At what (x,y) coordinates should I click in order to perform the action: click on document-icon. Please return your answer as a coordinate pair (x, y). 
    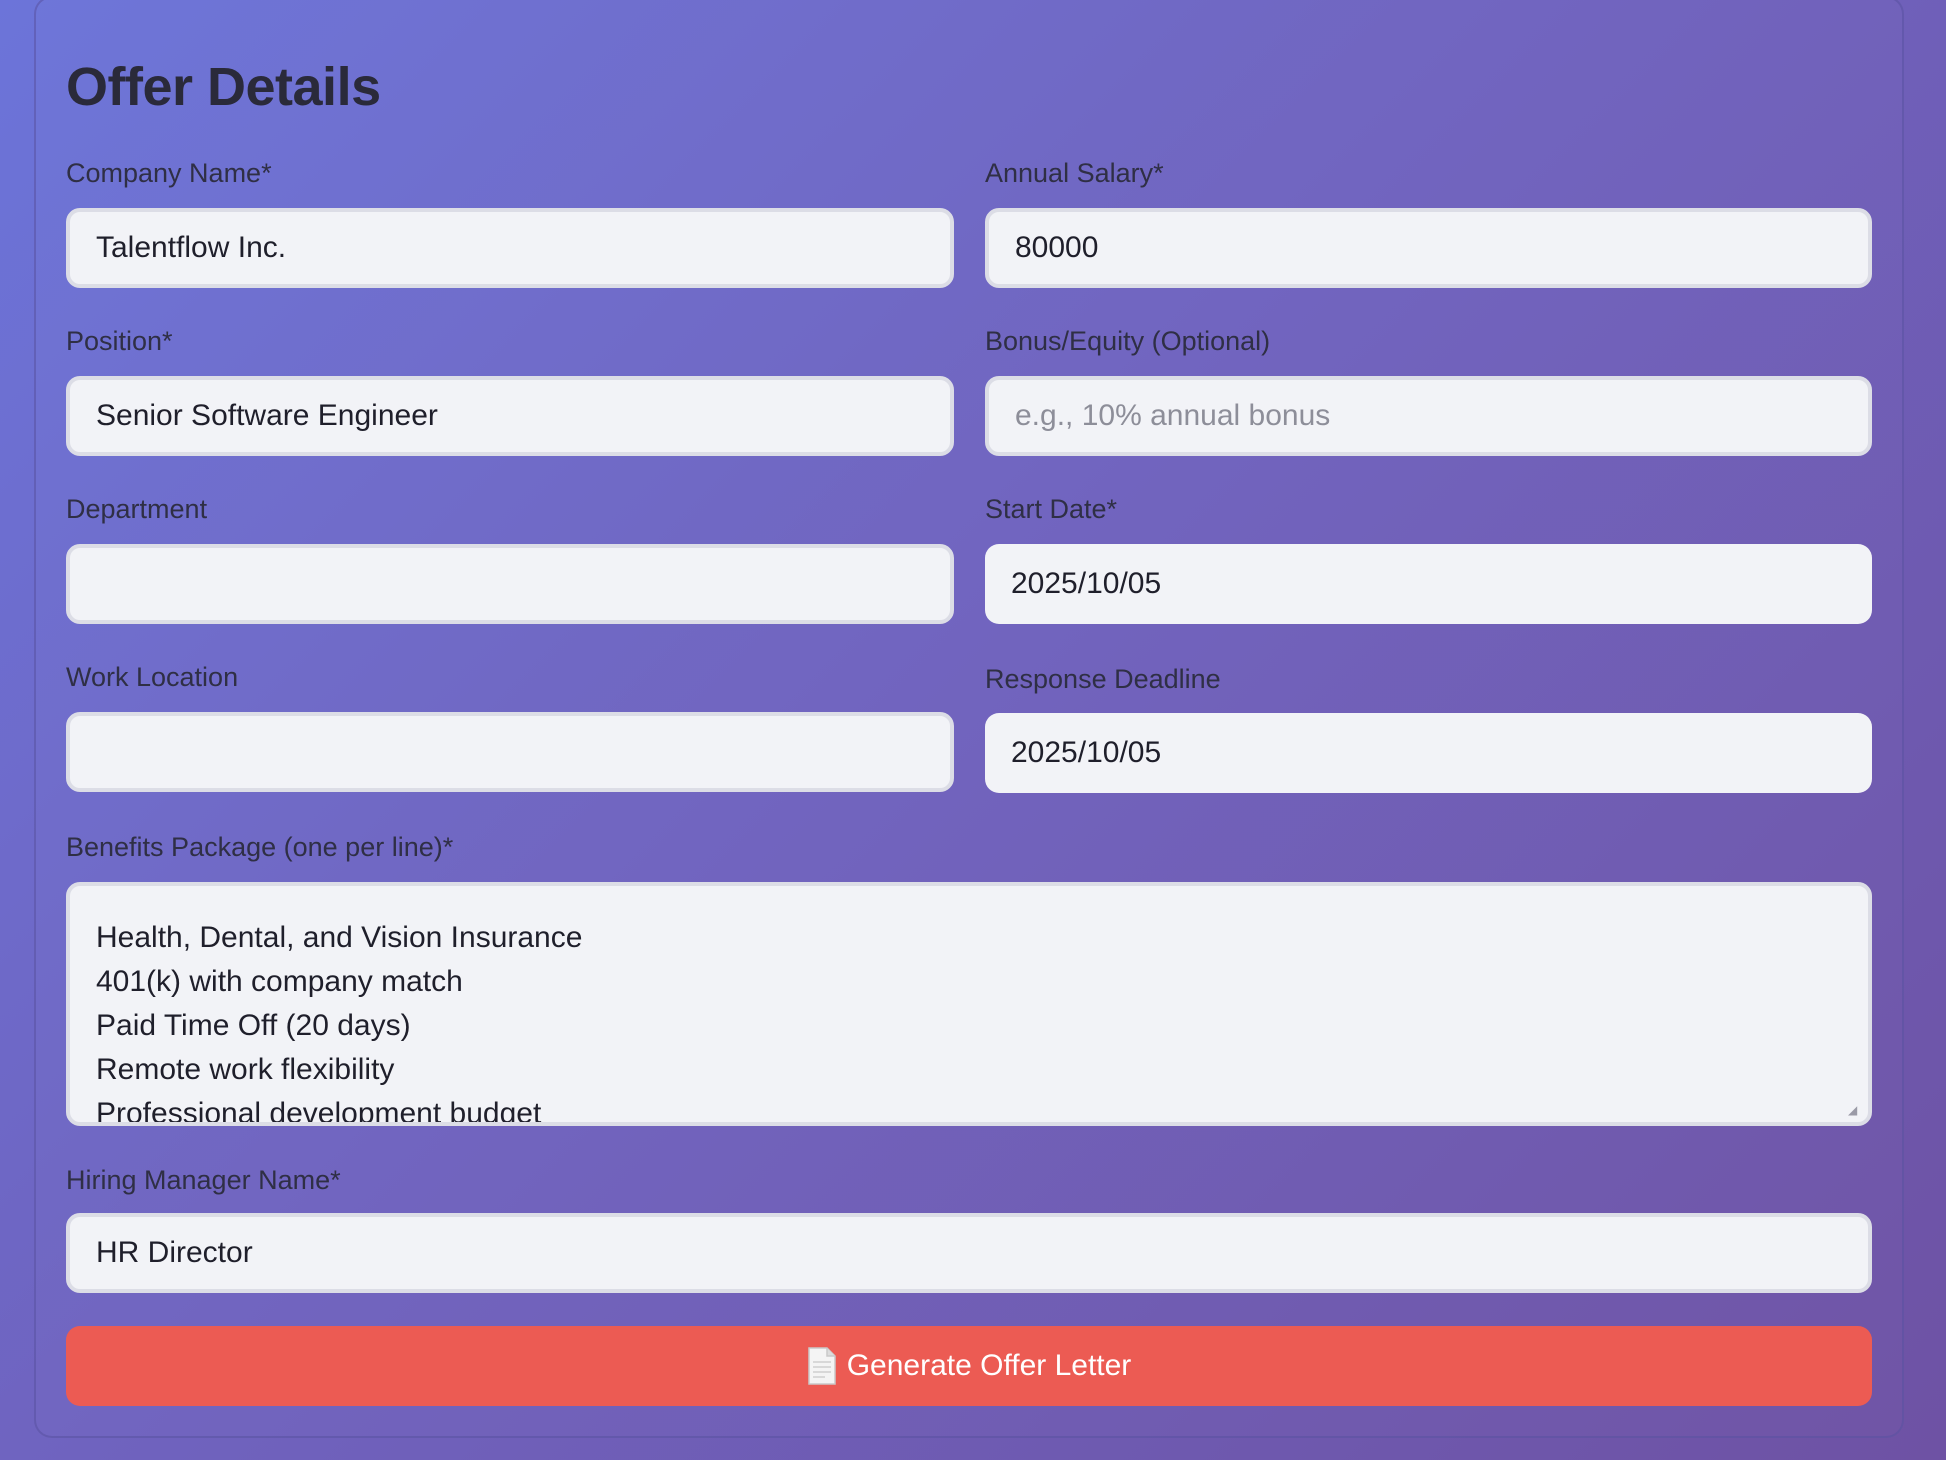
    Looking at the image, I should click on (822, 1366).